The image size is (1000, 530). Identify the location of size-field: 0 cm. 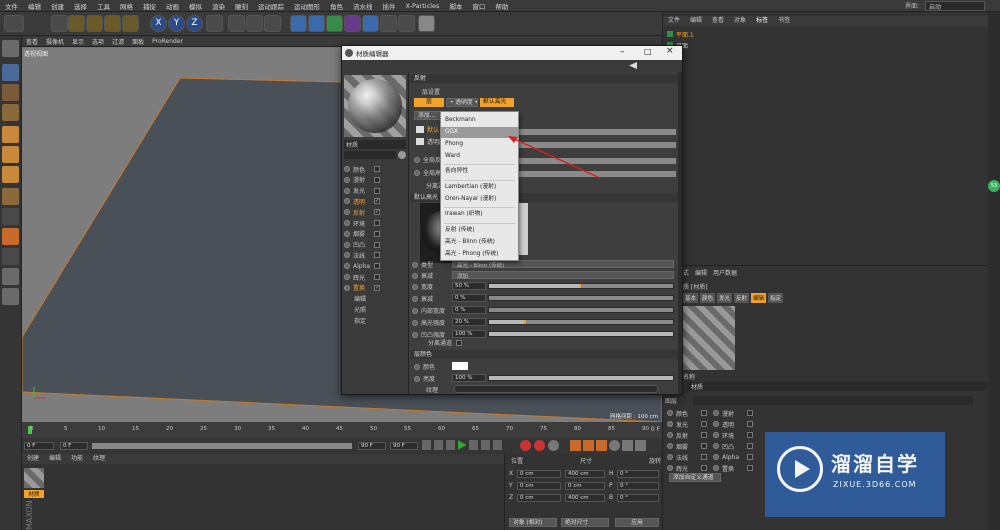
(585, 486).